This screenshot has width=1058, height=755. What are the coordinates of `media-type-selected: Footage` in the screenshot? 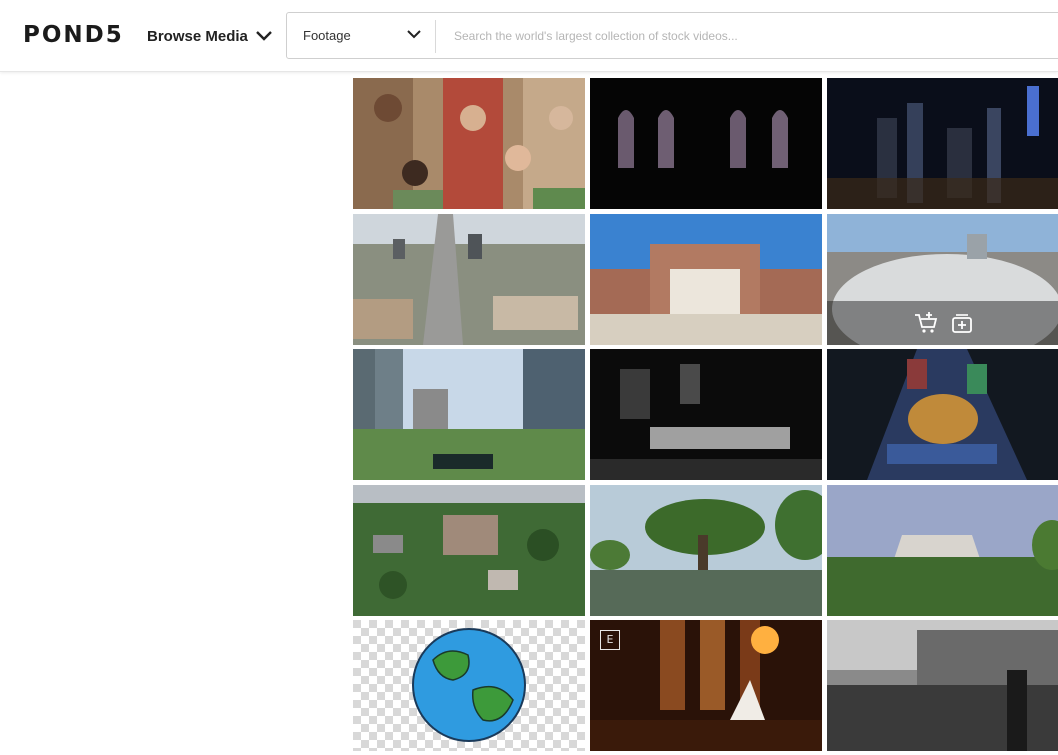 It's located at (327, 35).